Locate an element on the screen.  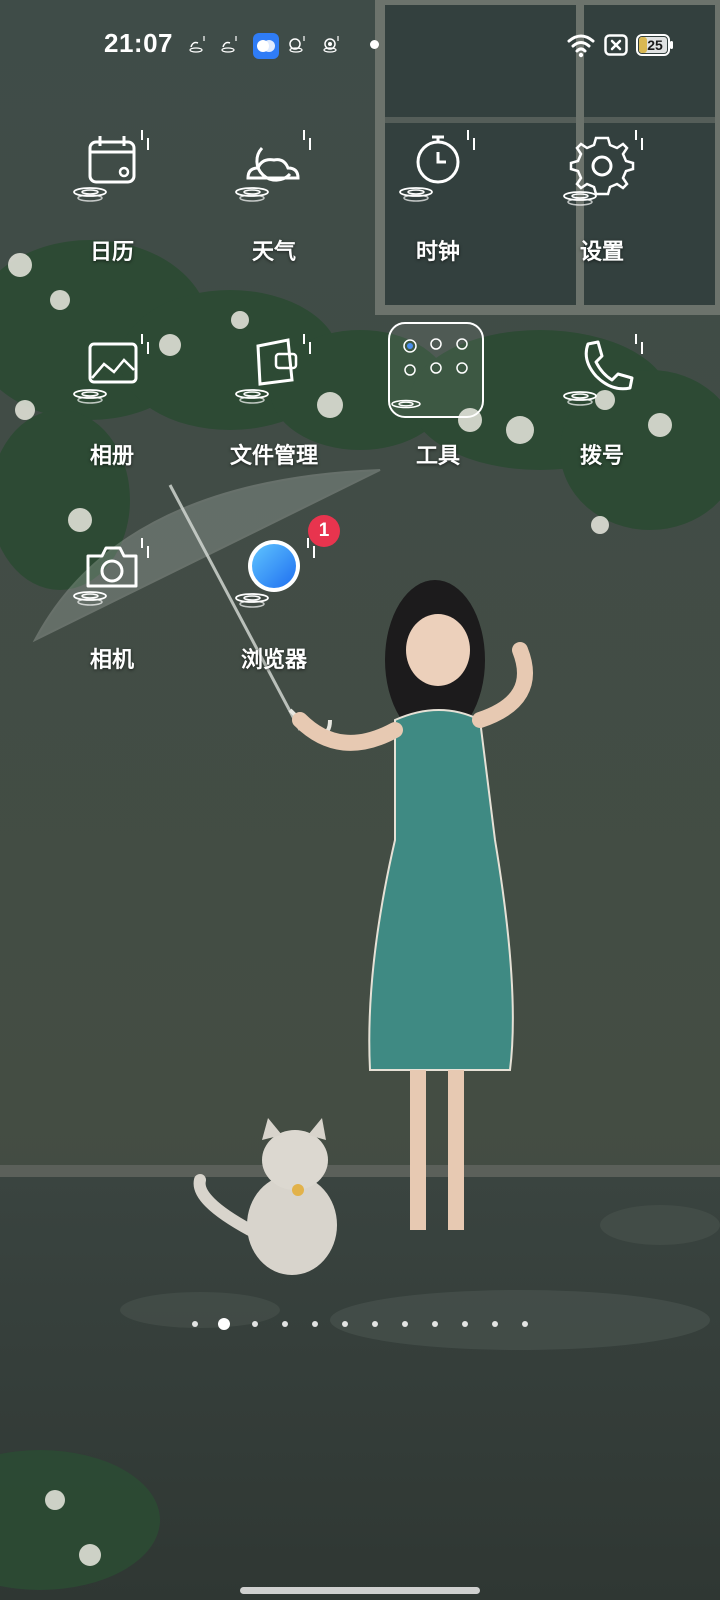
settings-icon is located at coordinates (602, 180).